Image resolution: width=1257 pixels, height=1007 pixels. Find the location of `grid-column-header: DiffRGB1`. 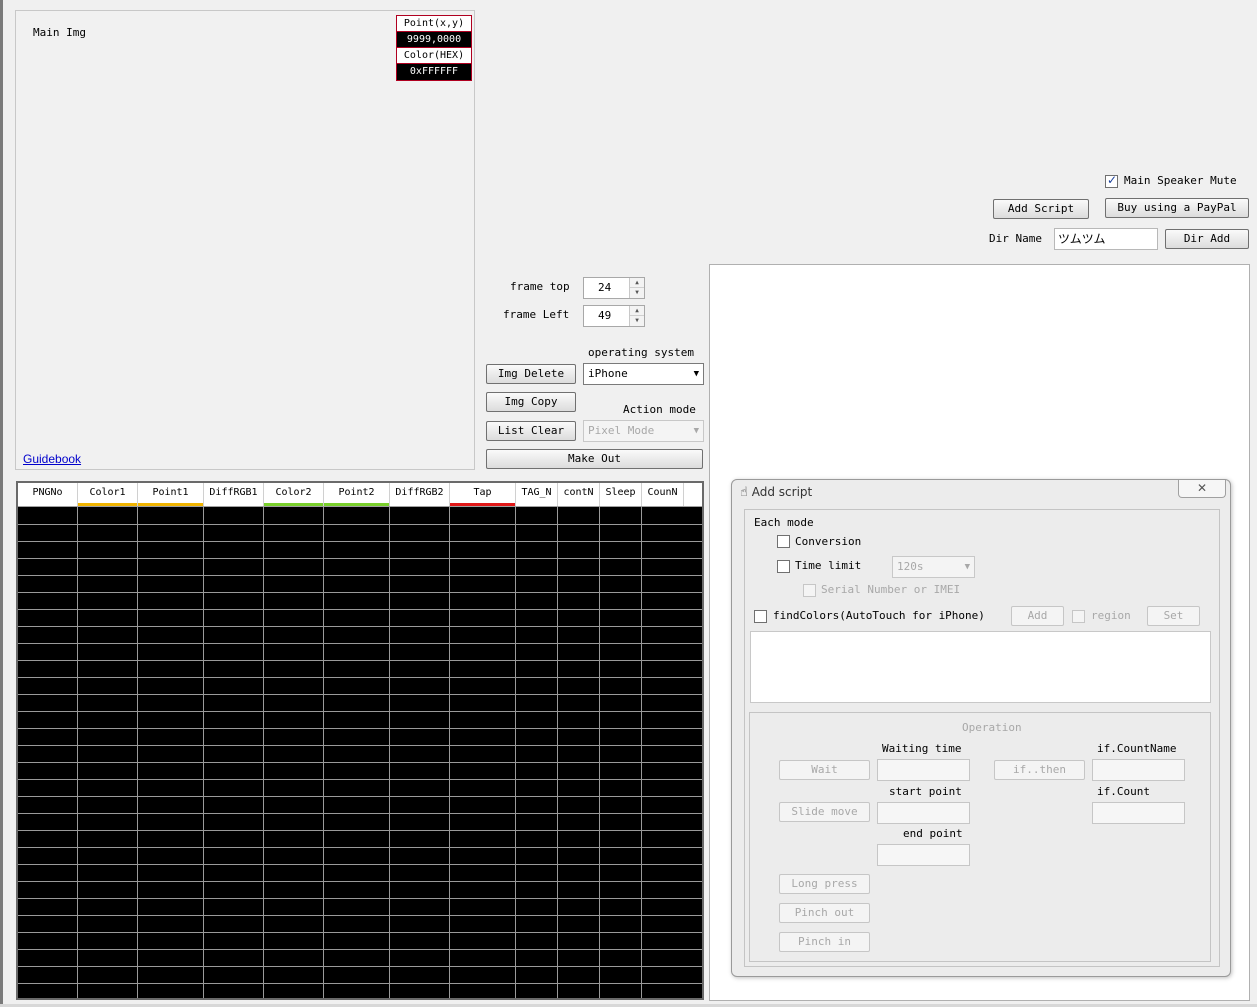

grid-column-header: DiffRGB1 is located at coordinates (234, 494).